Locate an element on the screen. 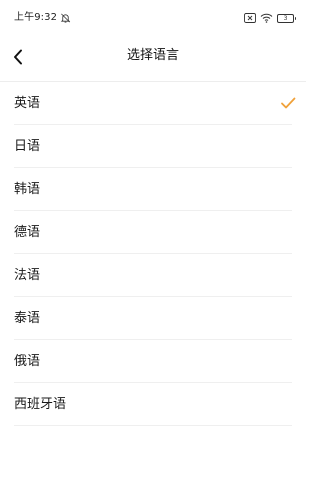 The height and width of the screenshot is (500, 320). language-label: 西班牙语 is located at coordinates (40, 404).